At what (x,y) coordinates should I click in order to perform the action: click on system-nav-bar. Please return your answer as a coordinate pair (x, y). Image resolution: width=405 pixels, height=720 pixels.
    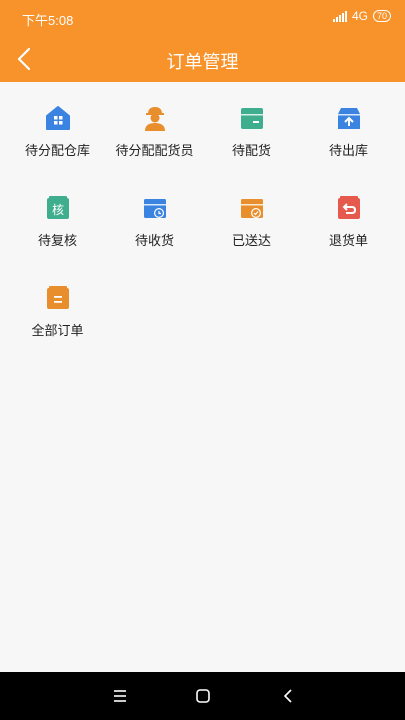
    Looking at the image, I should click on (202, 696).